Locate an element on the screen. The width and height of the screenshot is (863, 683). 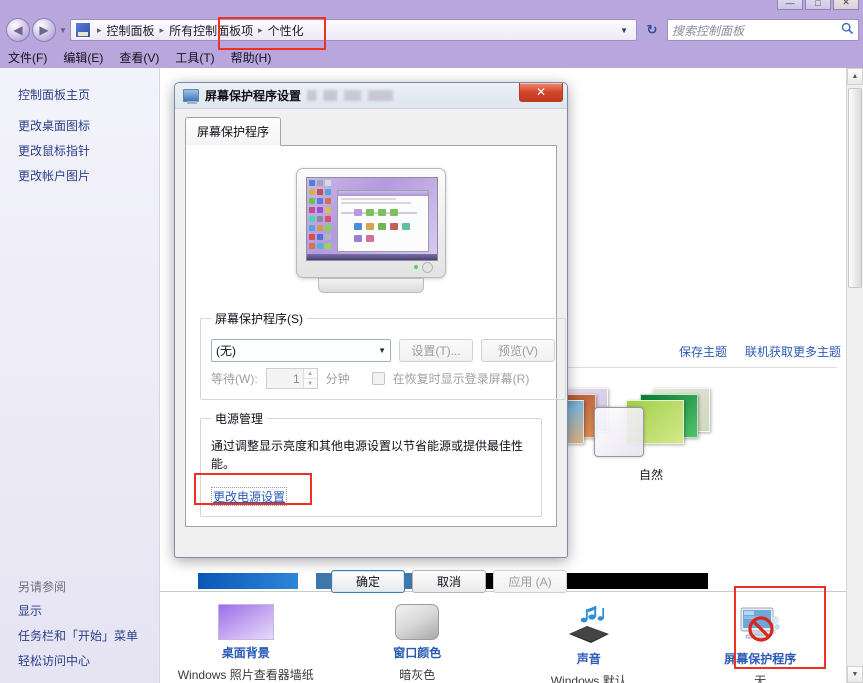
stepper-buttons: ▲ ▼ is located at coordinates (309, 378).